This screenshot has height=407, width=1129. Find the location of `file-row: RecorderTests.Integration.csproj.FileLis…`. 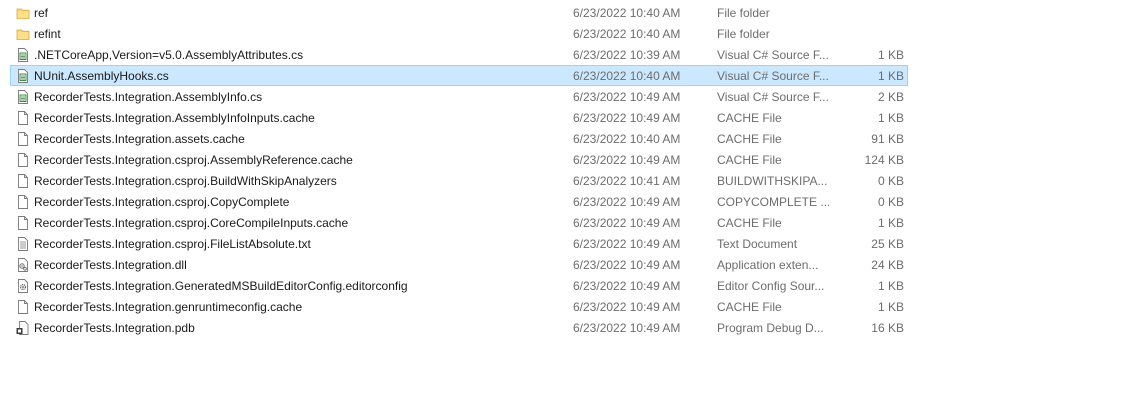

file-row: RecorderTests.Integration.csproj.FileLis… is located at coordinates (459, 243).